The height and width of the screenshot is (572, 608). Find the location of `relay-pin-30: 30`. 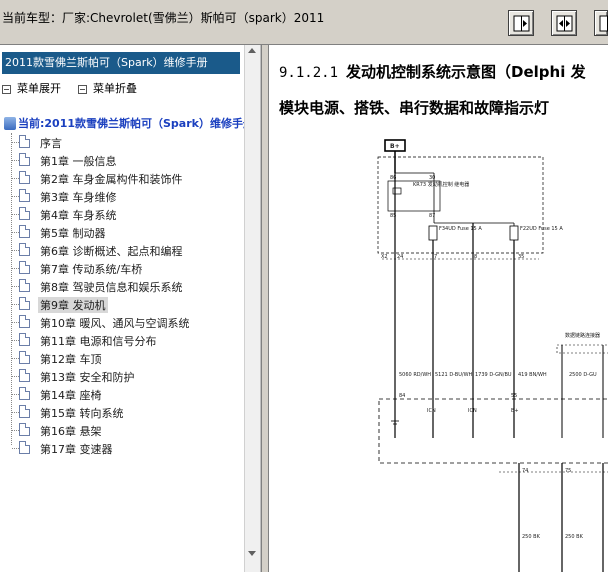

relay-pin-30: 30 is located at coordinates (432, 178).